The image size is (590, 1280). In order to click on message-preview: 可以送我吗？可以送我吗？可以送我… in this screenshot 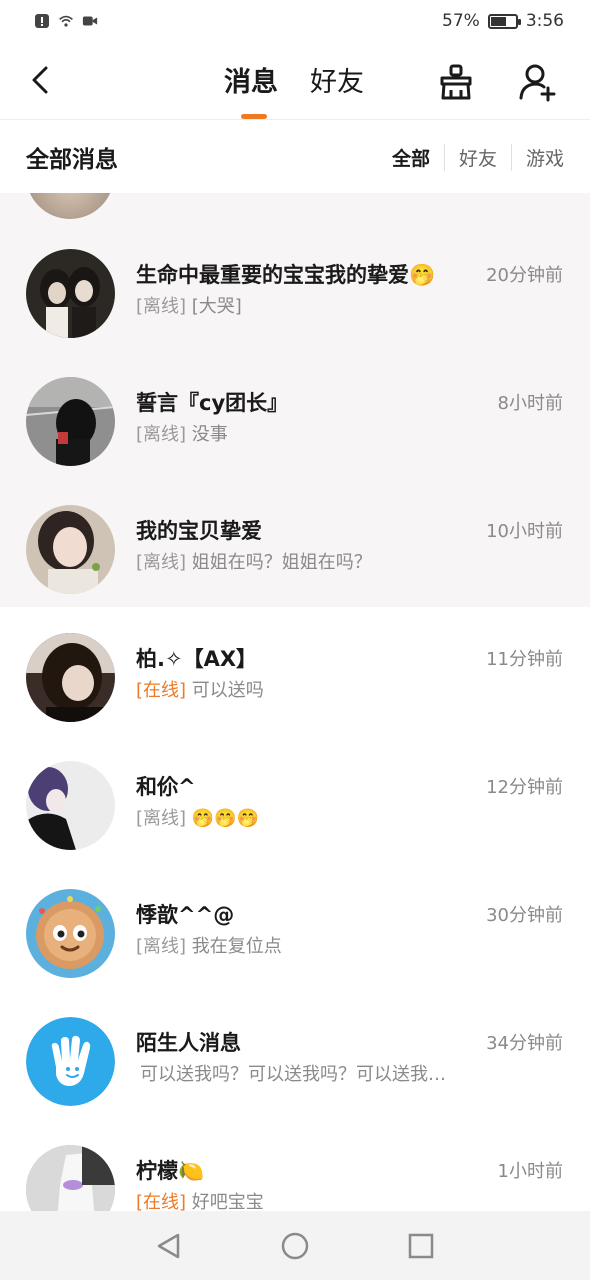, I will do `click(293, 1074)`.